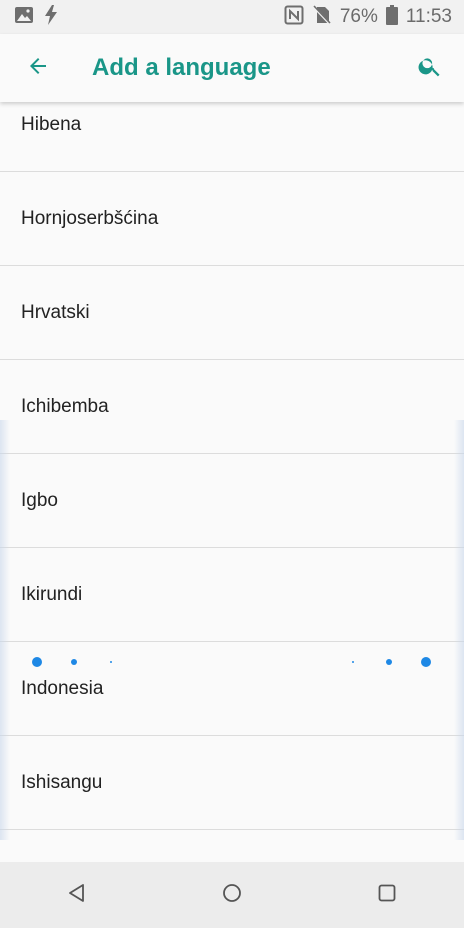  Describe the element at coordinates (232, 662) in the screenshot. I see `loading-indicator` at that location.